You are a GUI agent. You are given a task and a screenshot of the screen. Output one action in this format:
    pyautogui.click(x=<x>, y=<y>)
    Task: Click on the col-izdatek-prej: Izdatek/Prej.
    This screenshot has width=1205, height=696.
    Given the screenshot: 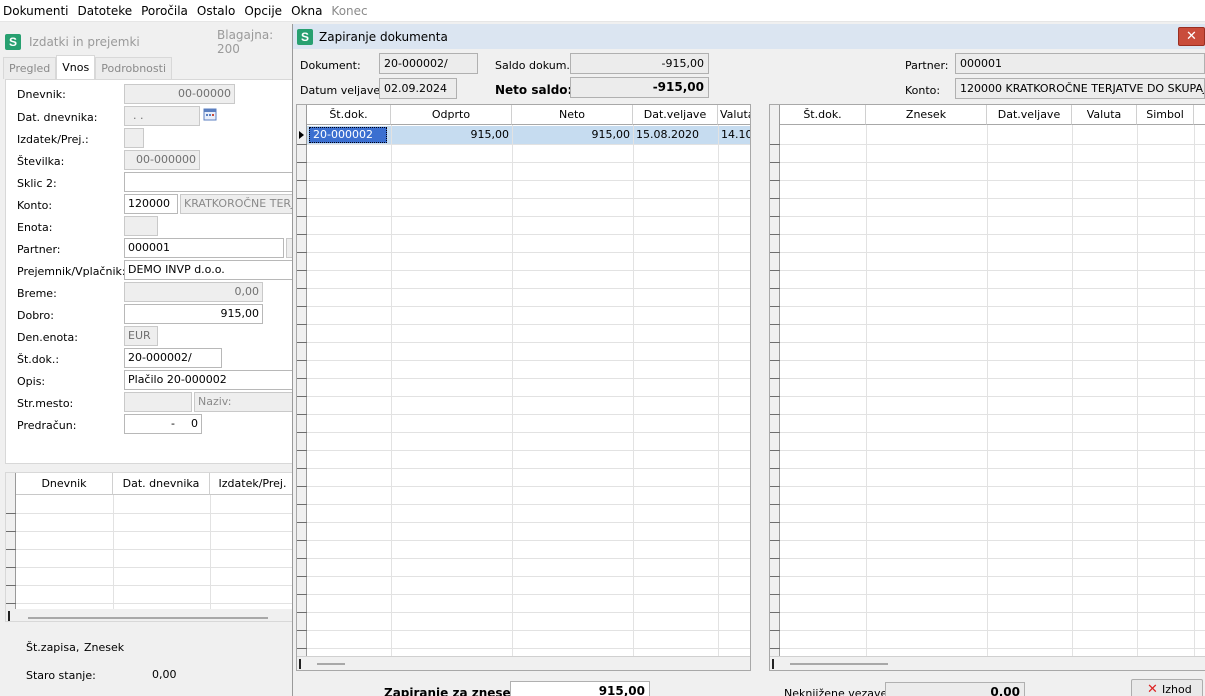 What is the action you would take?
    pyautogui.click(x=252, y=484)
    